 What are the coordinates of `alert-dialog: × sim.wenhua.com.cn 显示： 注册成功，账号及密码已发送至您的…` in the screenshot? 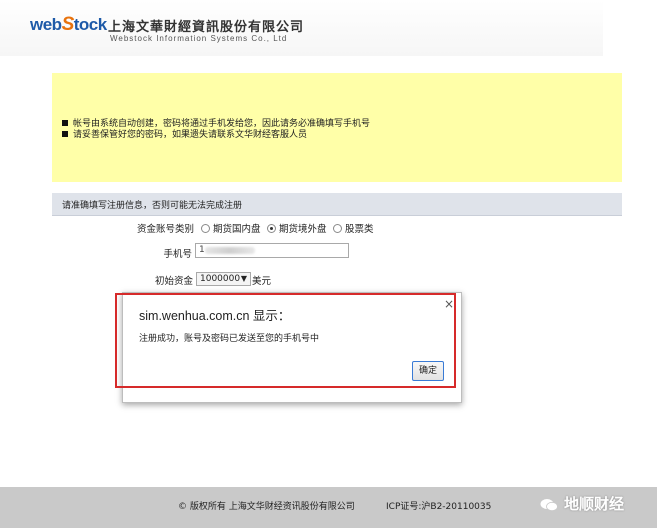 It's located at (292, 347).